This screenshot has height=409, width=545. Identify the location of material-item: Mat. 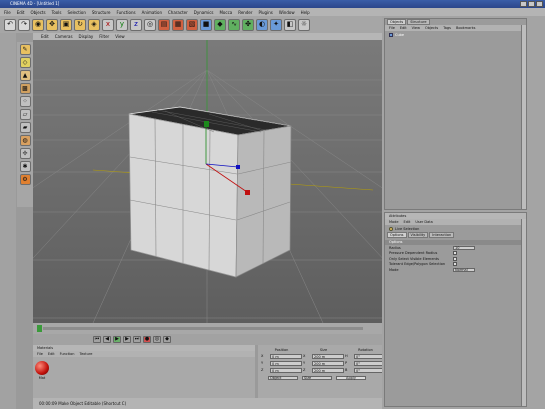
(42, 370).